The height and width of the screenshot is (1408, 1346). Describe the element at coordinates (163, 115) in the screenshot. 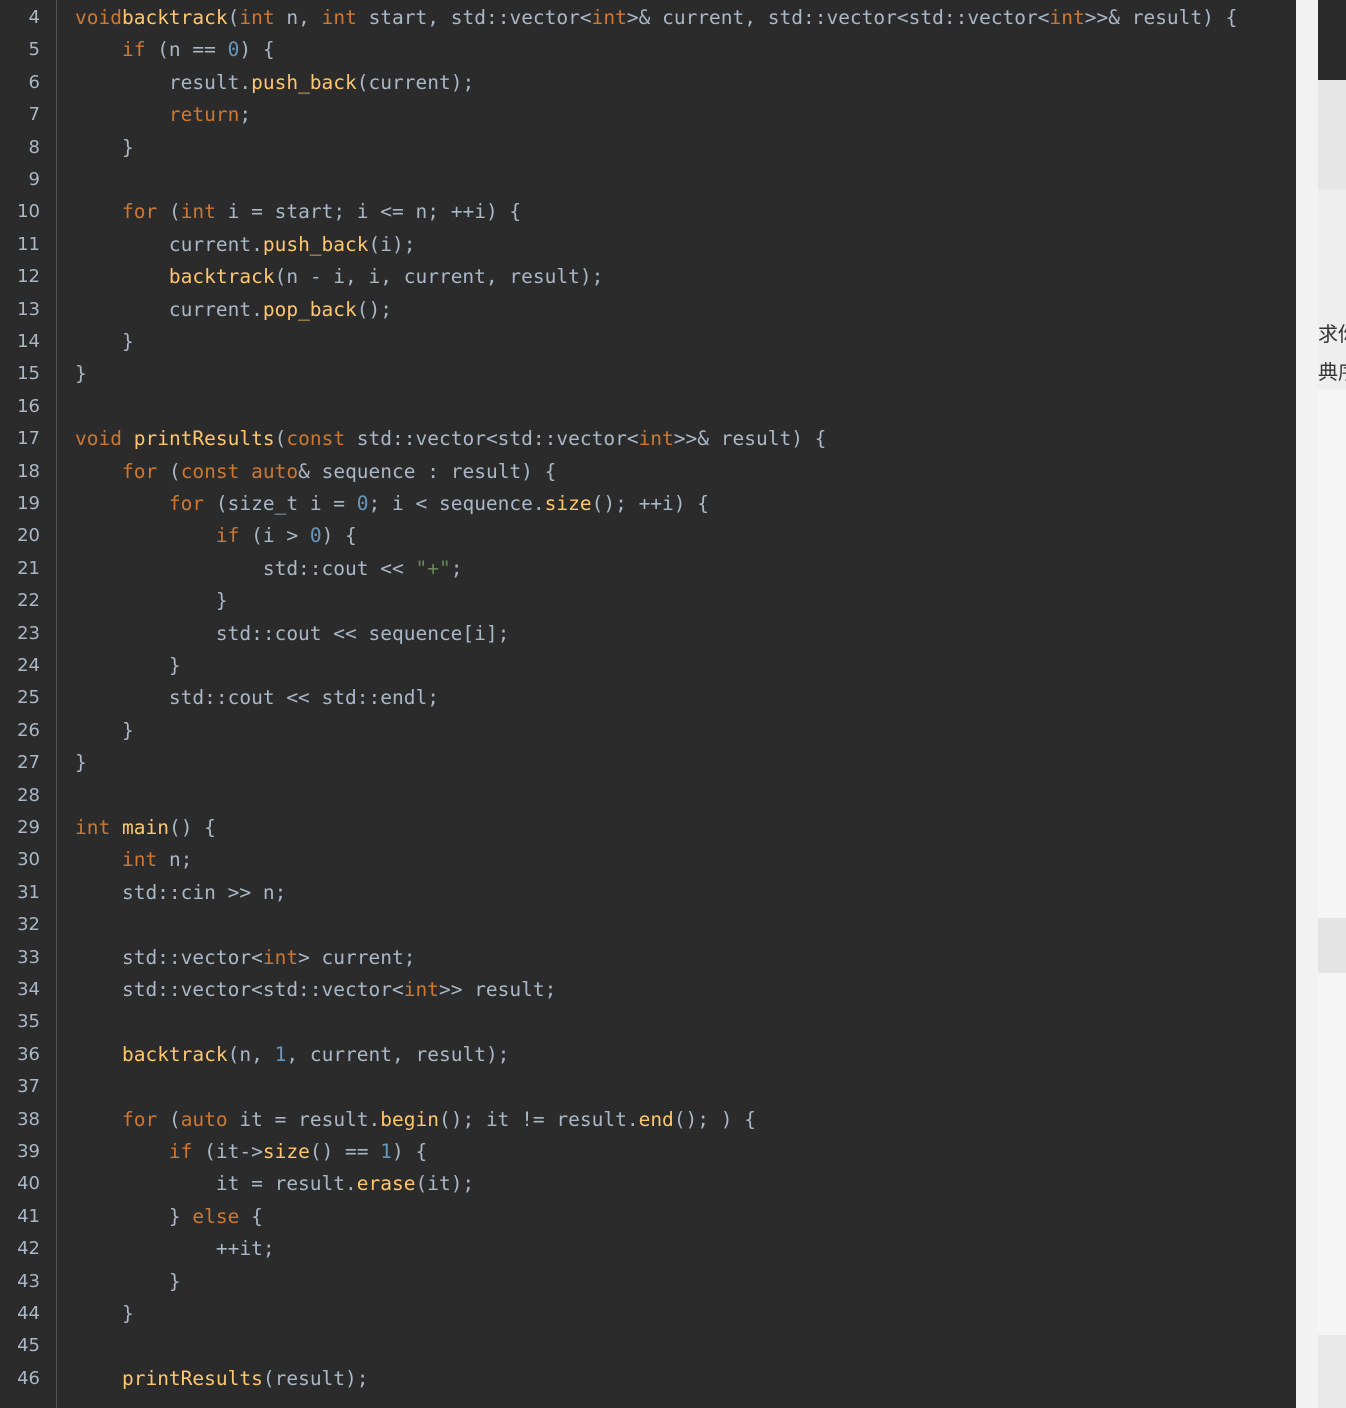

I see `code-line: return;` at that location.